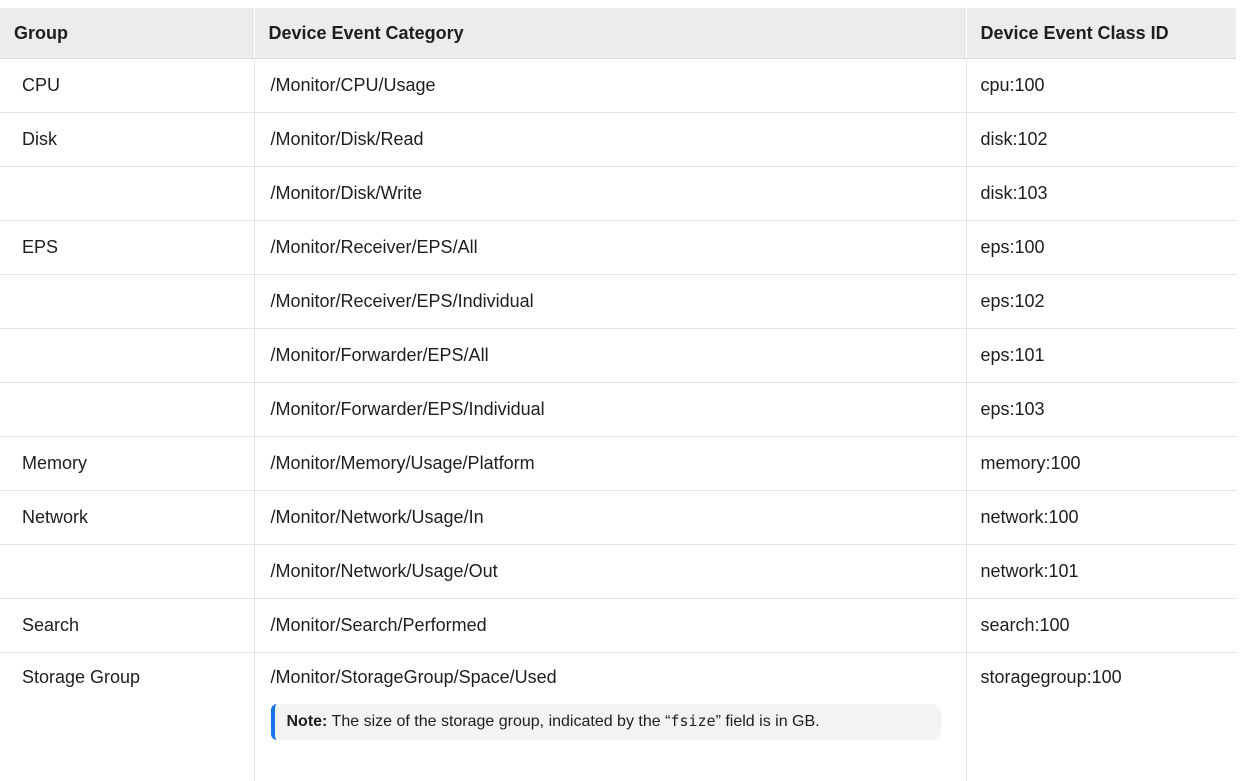 This screenshot has width=1244, height=781. Describe the element at coordinates (610, 409) in the screenshot. I see `cell-category: /Monitor/Forwarder/EPS/Individual` at that location.